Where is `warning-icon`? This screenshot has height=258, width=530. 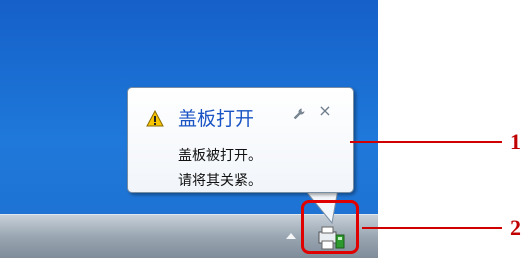 warning-icon is located at coordinates (155, 118).